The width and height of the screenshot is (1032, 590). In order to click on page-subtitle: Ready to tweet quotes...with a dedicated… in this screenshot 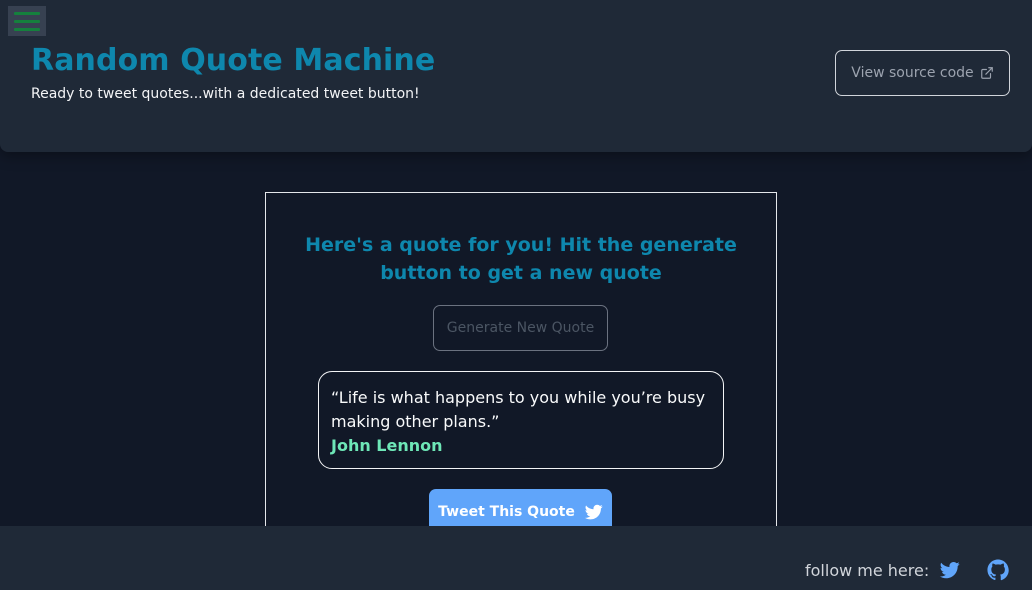, I will do `click(225, 94)`.